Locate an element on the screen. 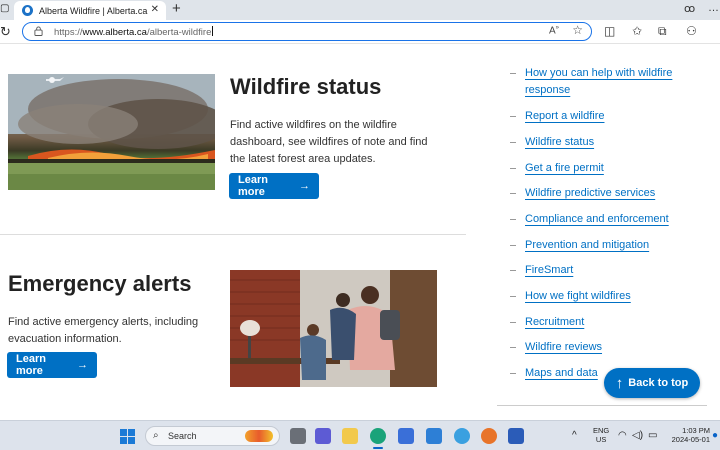 The height and width of the screenshot is (450, 720). sidebar-item-compliance: Compliance and enforcement is located at coordinates (610, 219).